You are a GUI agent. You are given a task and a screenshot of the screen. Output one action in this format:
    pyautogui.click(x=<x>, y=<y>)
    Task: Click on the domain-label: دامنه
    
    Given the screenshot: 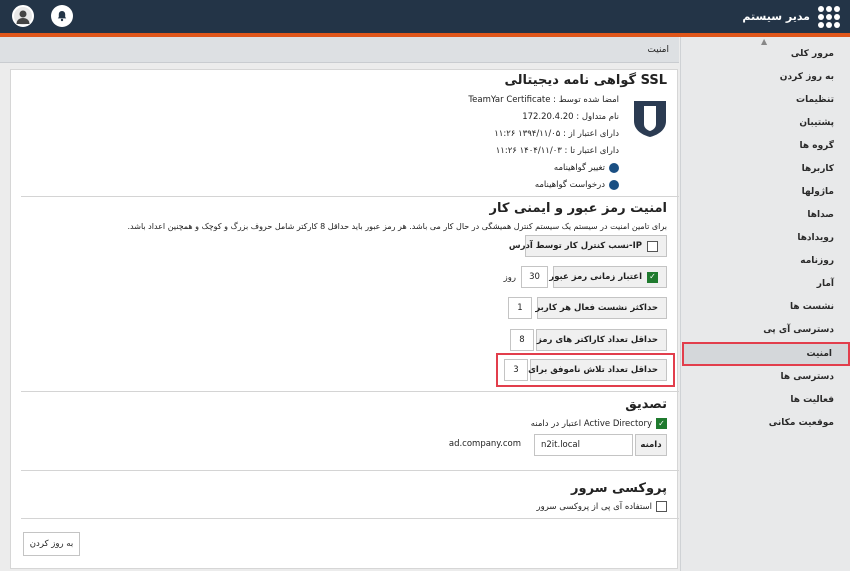 What is the action you would take?
    pyautogui.click(x=651, y=445)
    